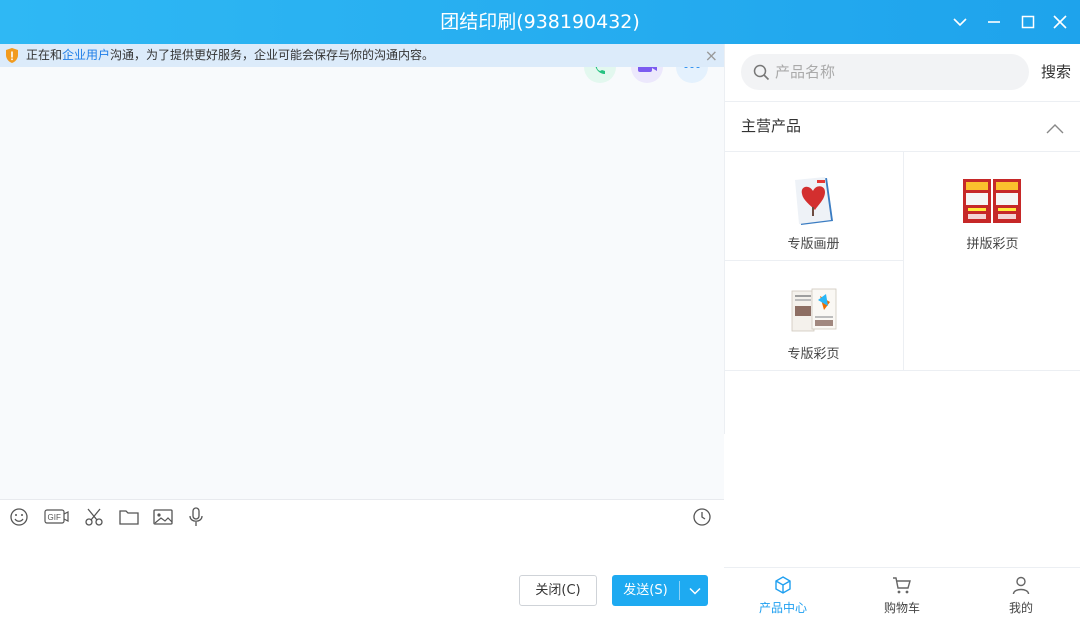 The image size is (1080, 621). What do you see at coordinates (54, 517) in the screenshot?
I see `svg-text: GIF` at bounding box center [54, 517].